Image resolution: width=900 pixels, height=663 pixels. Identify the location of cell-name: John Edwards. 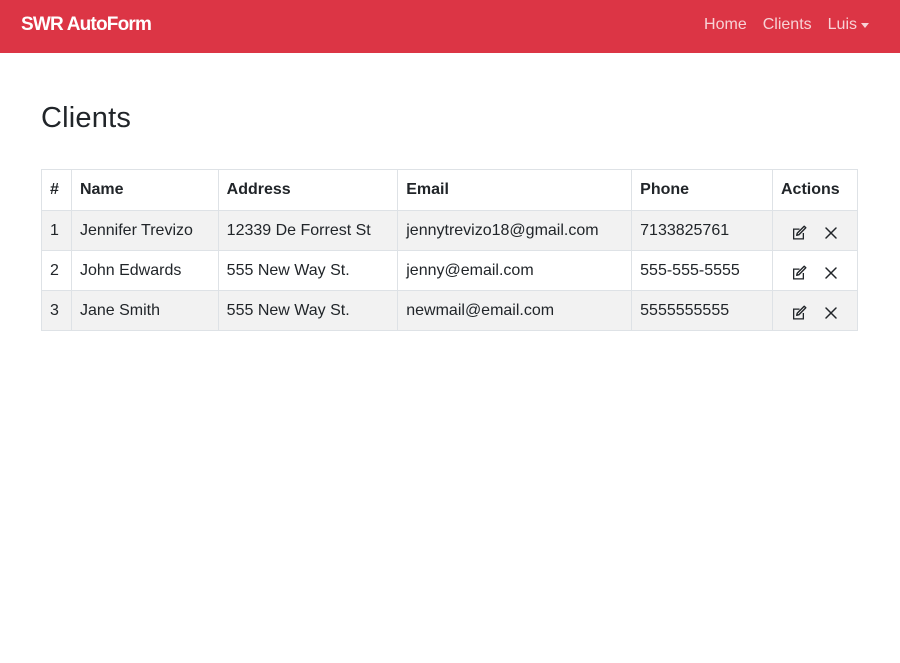
(144, 270).